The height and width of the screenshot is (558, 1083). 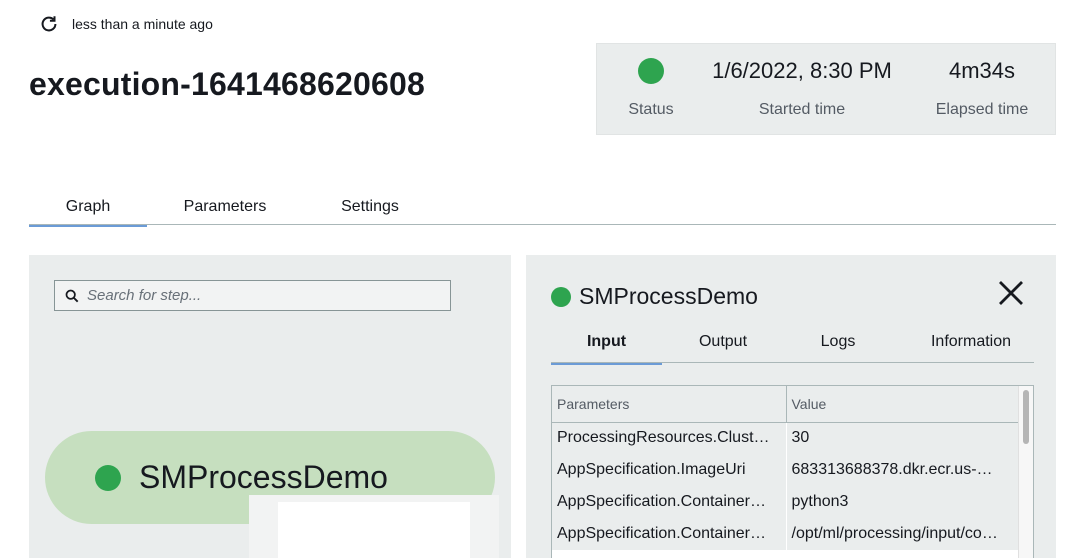 I want to click on started-time-value: 1/6/2022, 8:30 PM, so click(x=802, y=70).